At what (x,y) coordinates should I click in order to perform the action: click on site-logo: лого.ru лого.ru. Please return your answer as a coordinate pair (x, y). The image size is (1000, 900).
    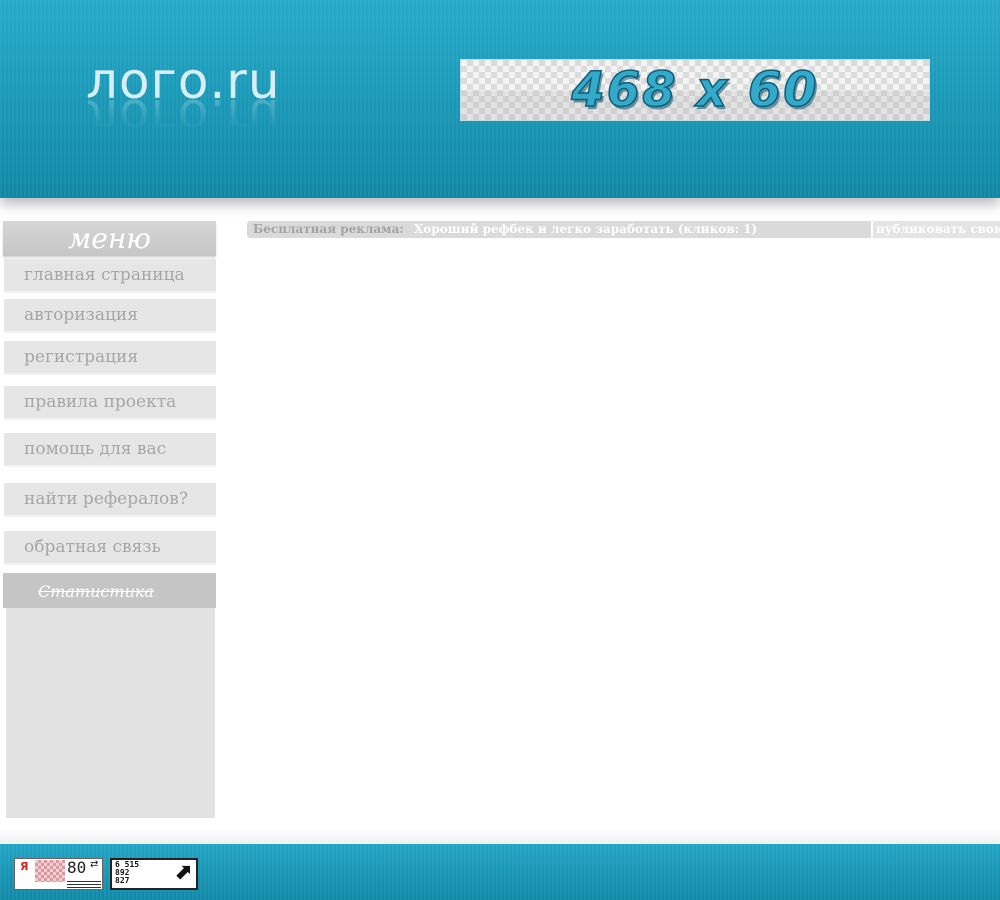
    Looking at the image, I should click on (183, 99).